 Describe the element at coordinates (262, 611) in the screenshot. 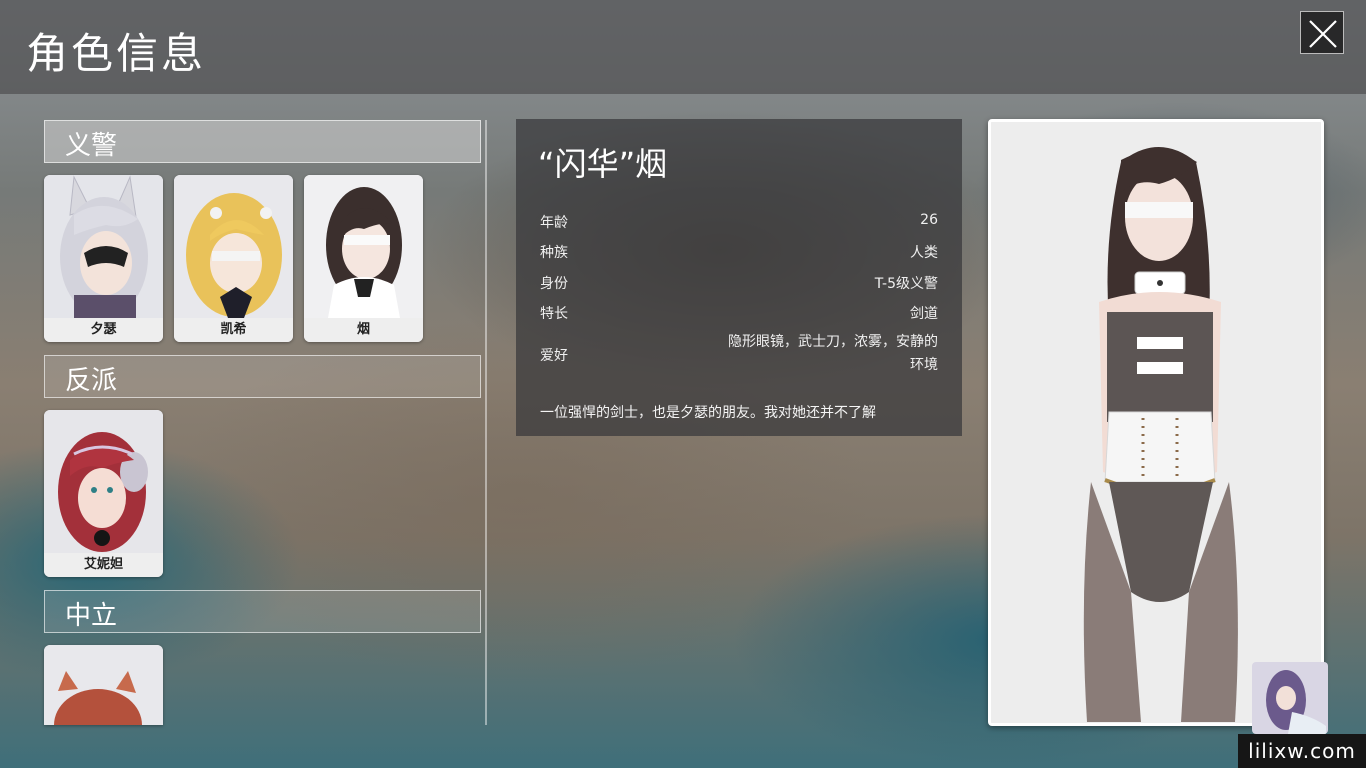

I see `section-header-neutral: 中立` at that location.